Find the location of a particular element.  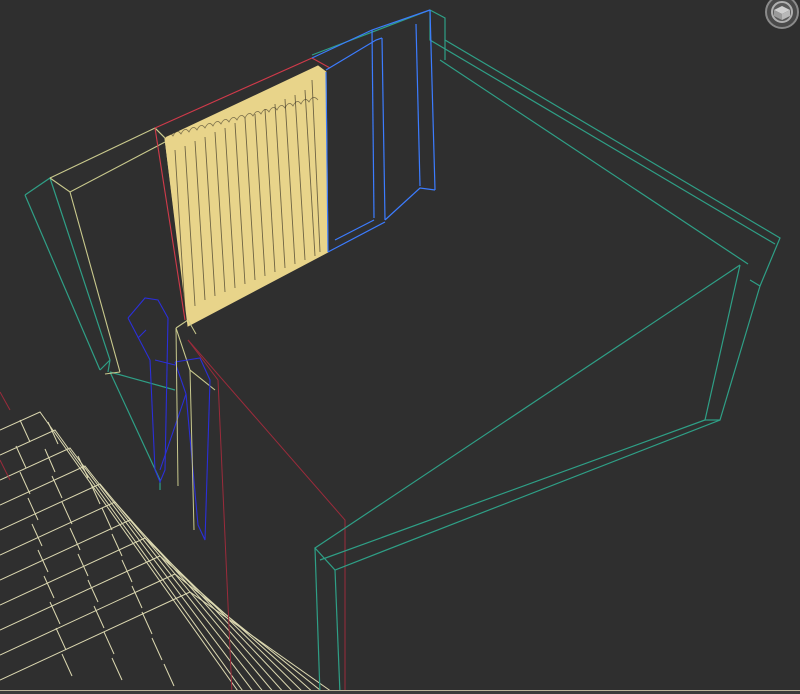

viewcube-icon is located at coordinates (780, 18).